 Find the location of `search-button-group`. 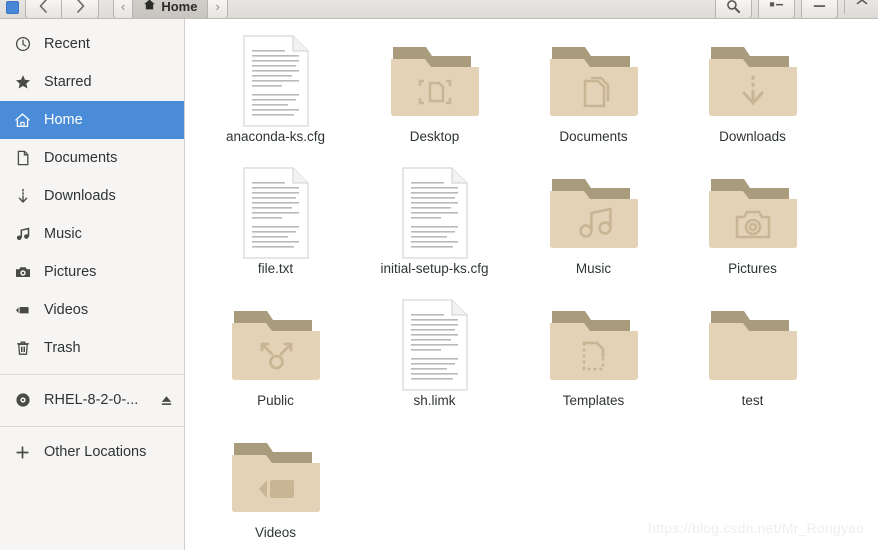

search-button-group is located at coordinates (733, 9).